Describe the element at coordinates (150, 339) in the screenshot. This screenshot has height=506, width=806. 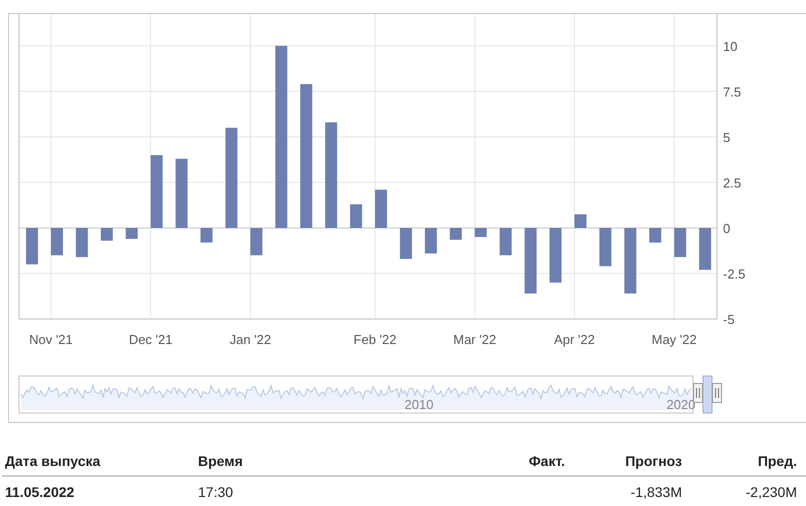
I see `axis-label: Dec '21` at that location.